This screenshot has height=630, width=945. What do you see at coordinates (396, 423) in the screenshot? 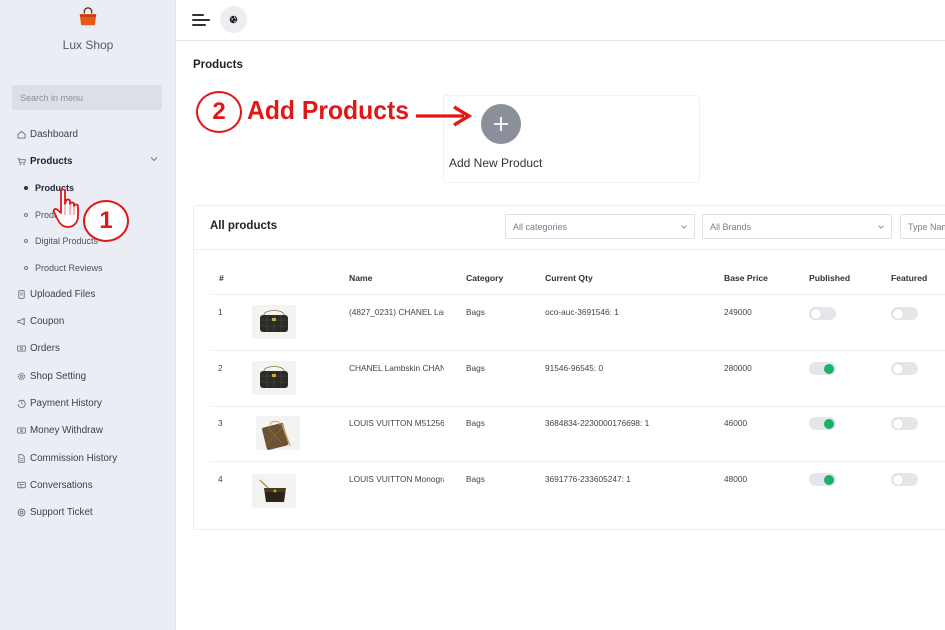
I see `cell-name: LOUIS VUITTON M51256 Monogram` at bounding box center [396, 423].